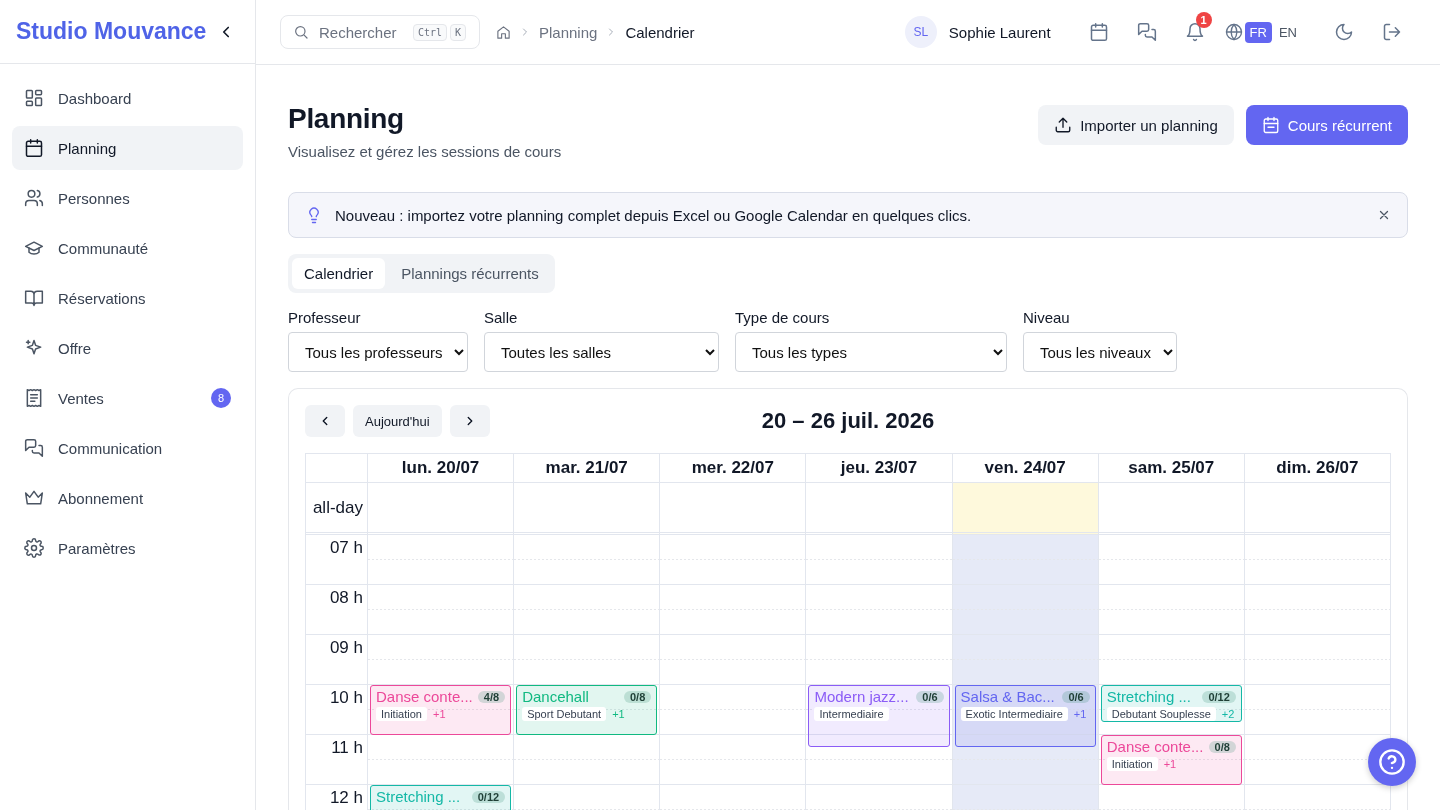 The width and height of the screenshot is (1440, 810). Describe the element at coordinates (127, 98) in the screenshot. I see `sidebar-item: Dashboard` at that location.